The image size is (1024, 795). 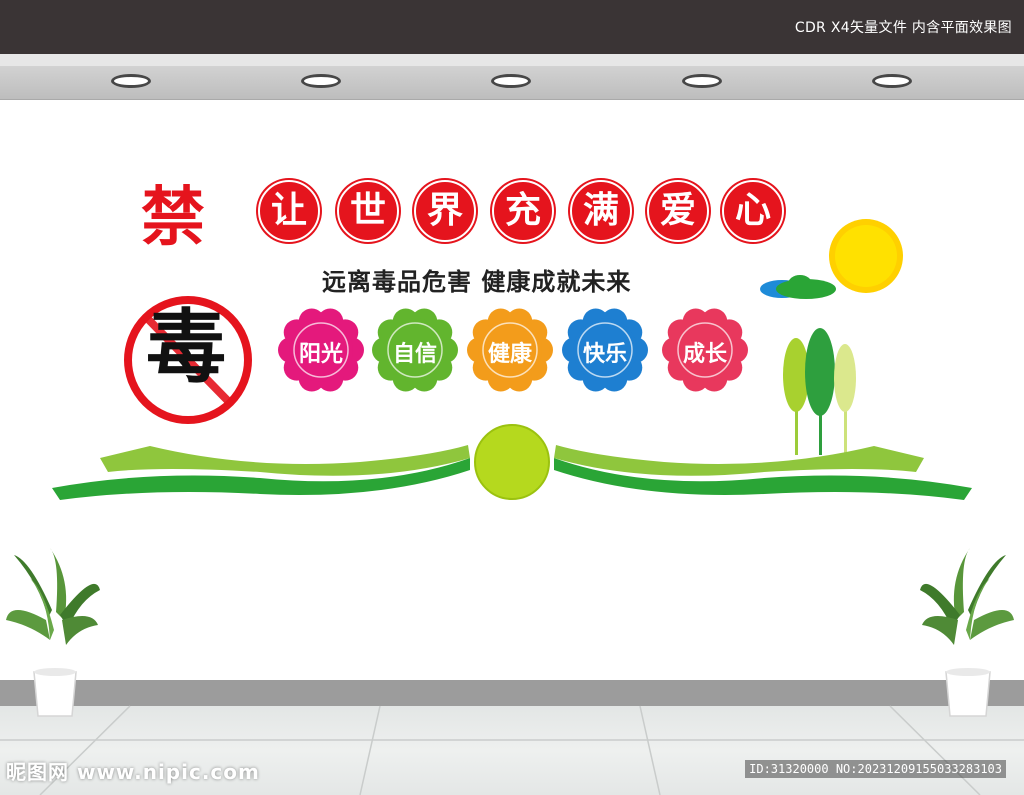 I want to click on green-ribbon-left, so click(x=261, y=472).